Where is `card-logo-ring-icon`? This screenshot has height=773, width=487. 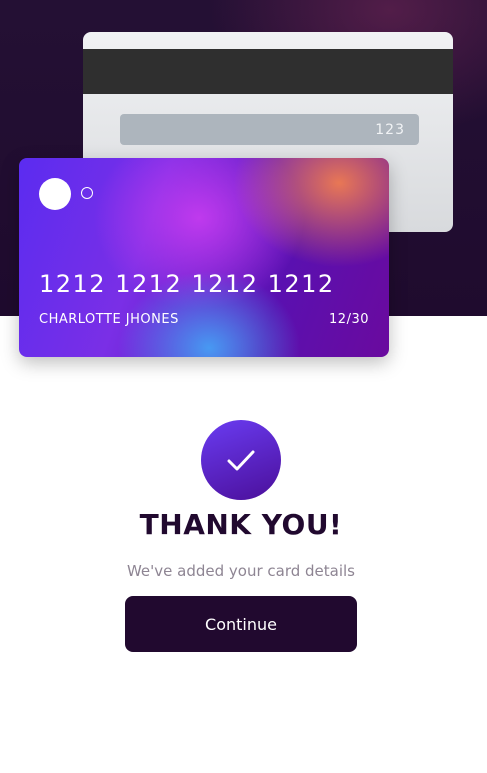 card-logo-ring-icon is located at coordinates (87, 193).